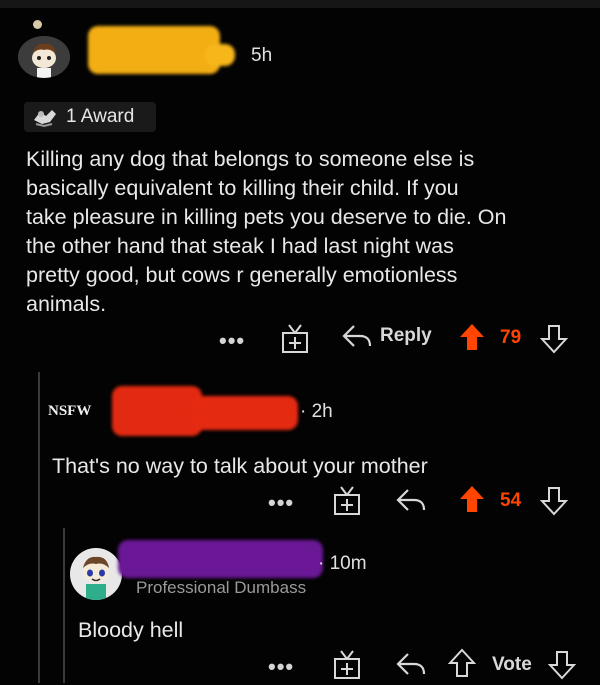 The image size is (600, 685). What do you see at coordinates (131, 630) in the screenshot?
I see `comment-body: Bloody hell` at bounding box center [131, 630].